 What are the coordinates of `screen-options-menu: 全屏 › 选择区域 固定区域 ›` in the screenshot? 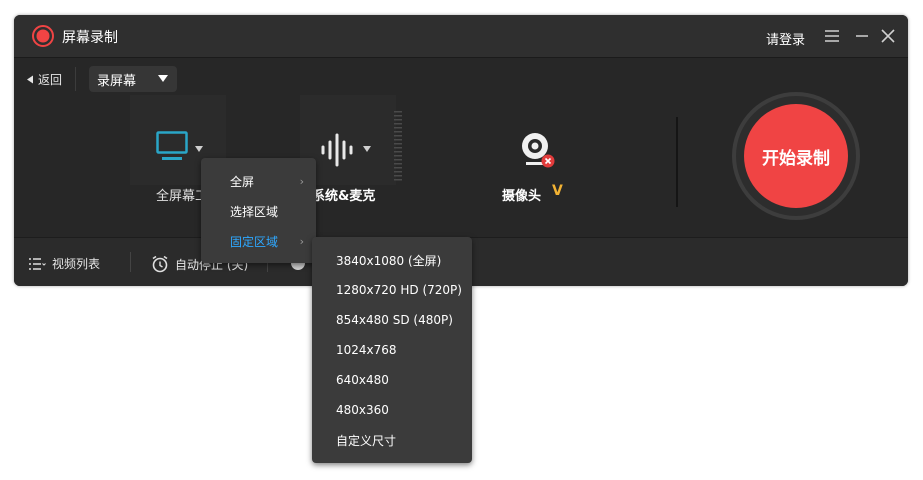 It's located at (258, 210).